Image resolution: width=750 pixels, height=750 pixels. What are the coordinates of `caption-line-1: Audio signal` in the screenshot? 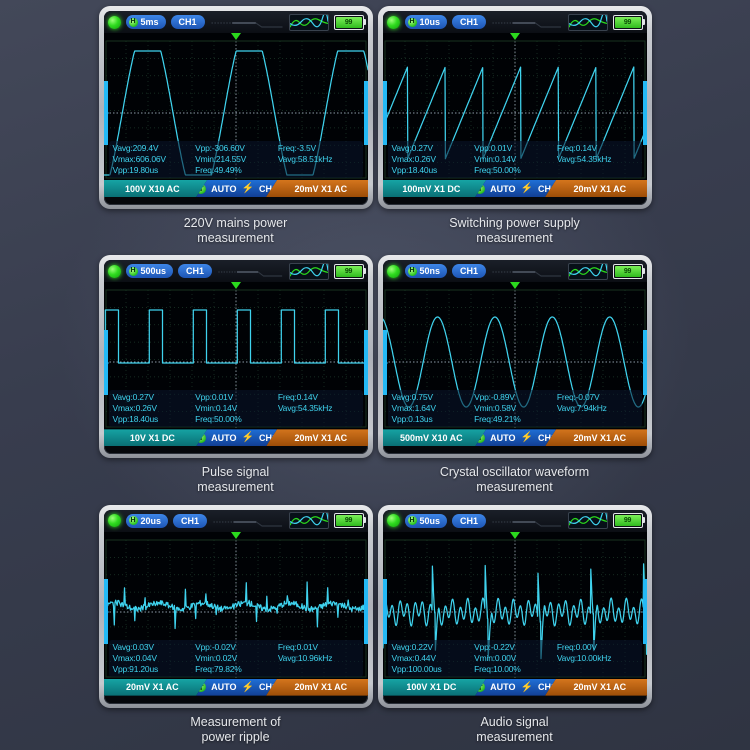 It's located at (514, 721).